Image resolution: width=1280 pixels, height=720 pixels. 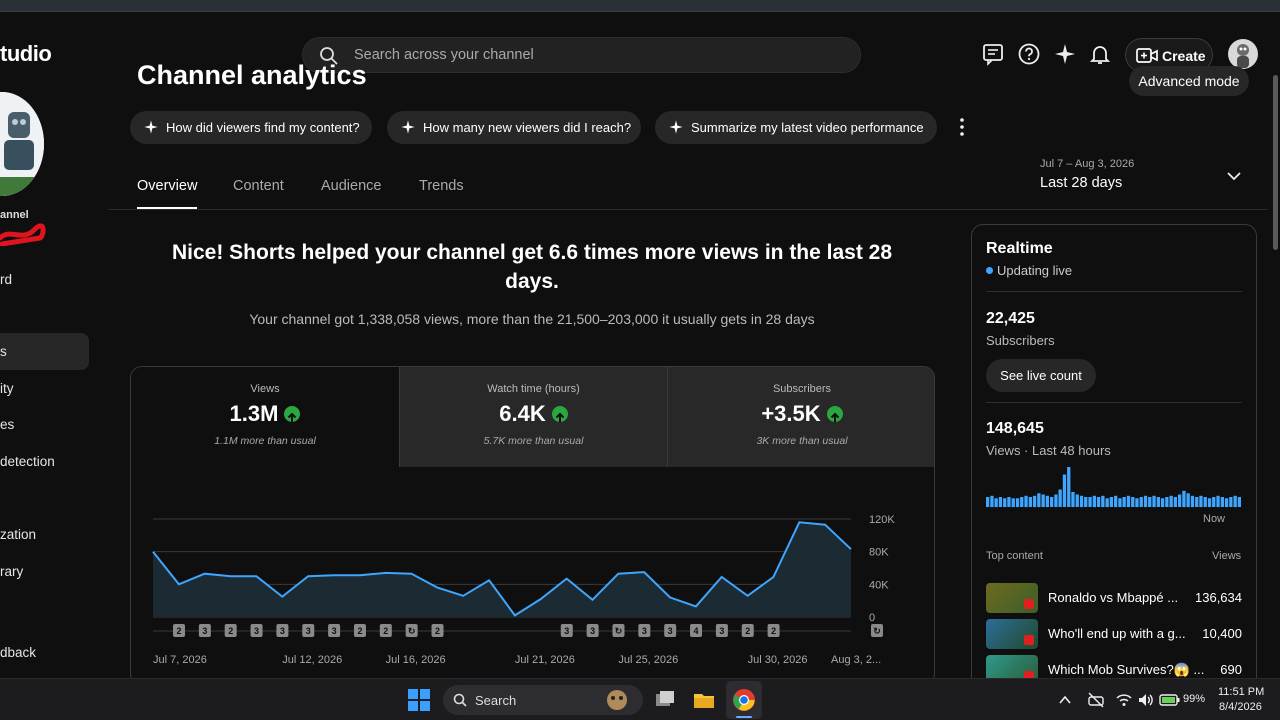 I want to click on speaker-icon, so click(x=1146, y=700).